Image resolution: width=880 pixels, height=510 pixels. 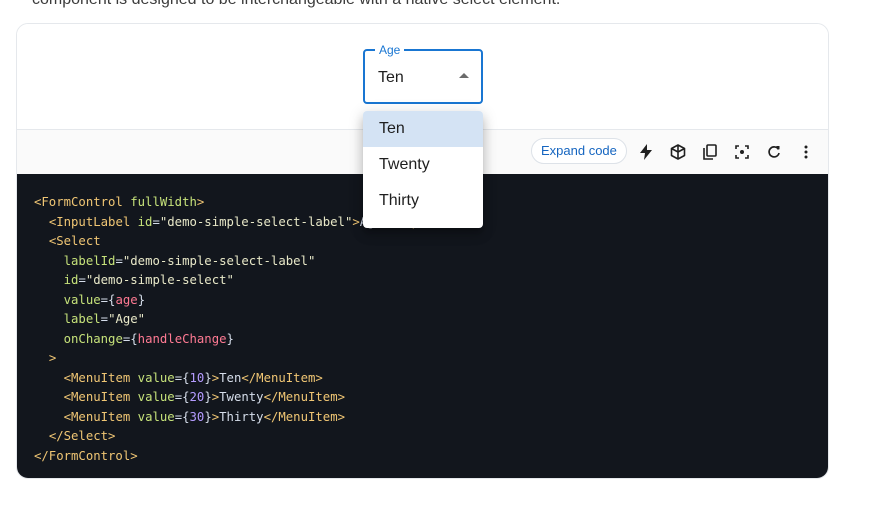 What do you see at coordinates (74, 241) in the screenshot?
I see `code-token: <Select` at bounding box center [74, 241].